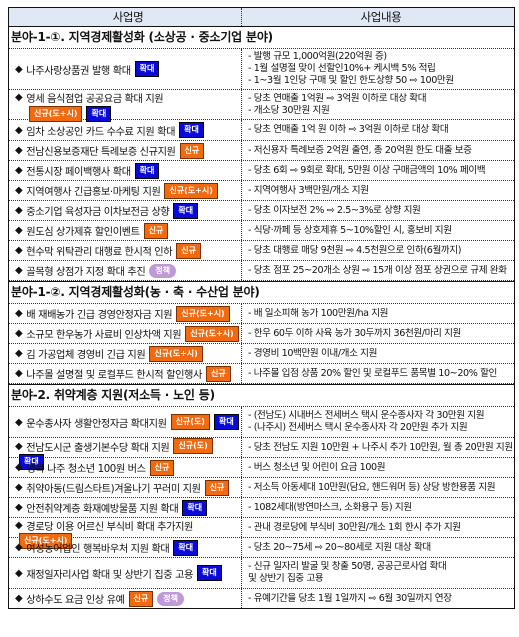 This screenshot has height=637, width=519. What do you see at coordinates (378, 487) in the screenshot?
I see `business-content-cell: - 저소득 아동세대 10만원(담요, 핸드워머 등) 상당 방한용품 지원` at bounding box center [378, 487].